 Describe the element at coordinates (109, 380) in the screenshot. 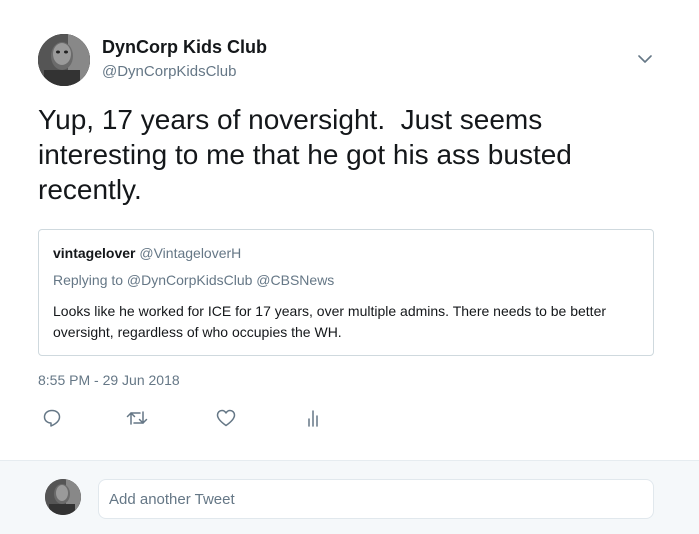

I see `tweet-timestamp: 8:55 PM - 29 Jun 2018` at that location.